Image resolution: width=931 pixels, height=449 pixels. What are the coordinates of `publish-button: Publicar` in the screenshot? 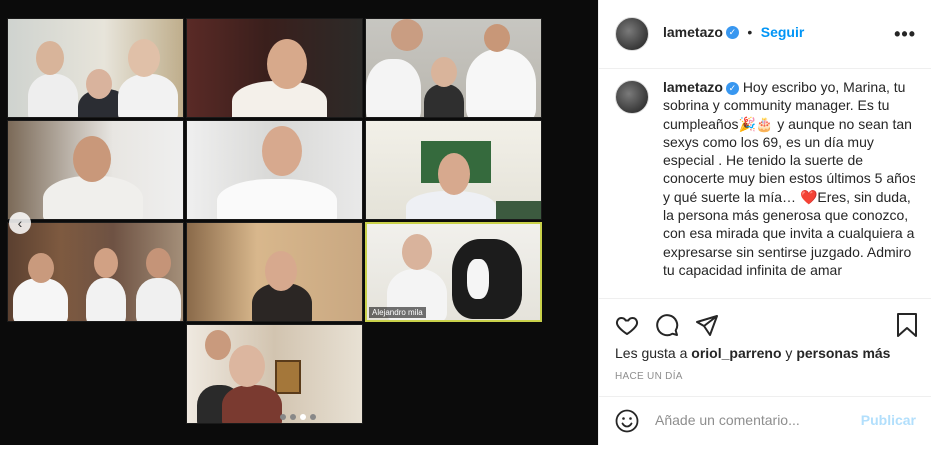 It's located at (888, 420).